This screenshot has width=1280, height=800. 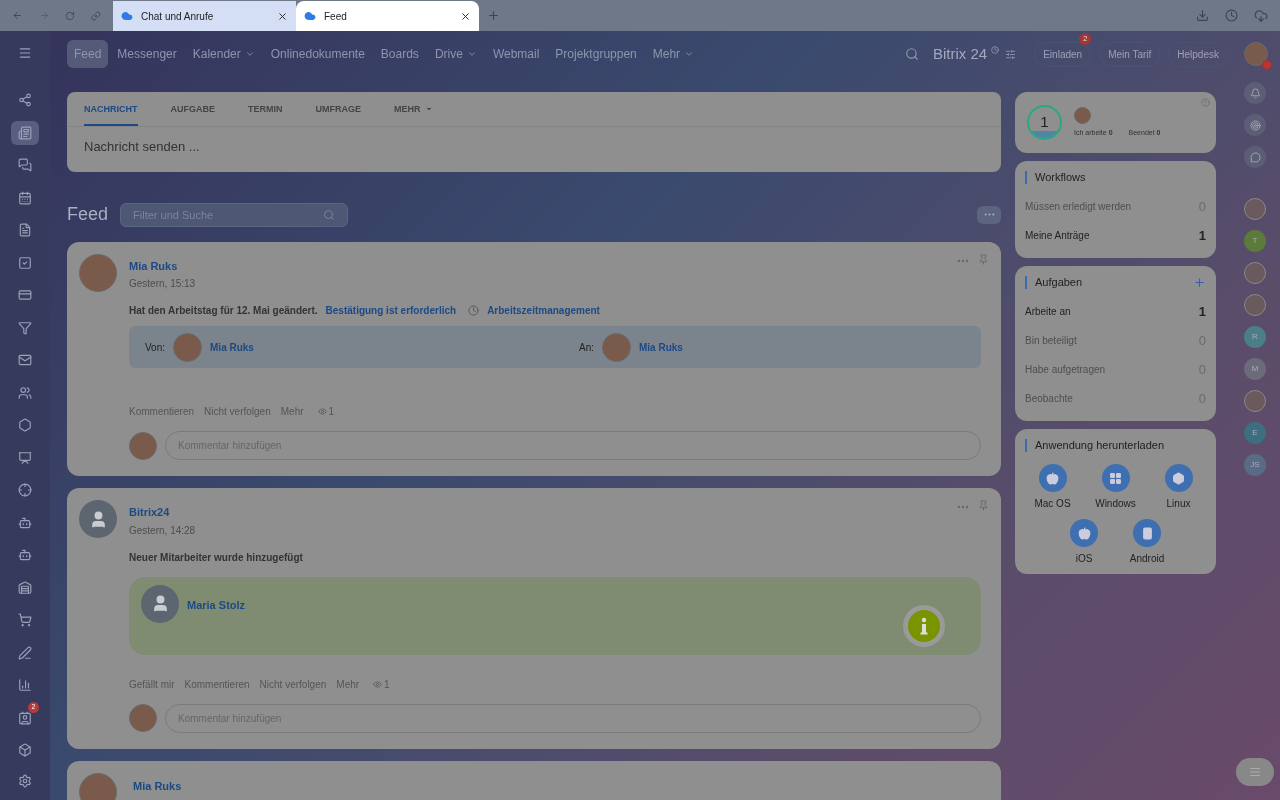 I want to click on post-action-link: Nicht verfolgen, so click(x=237, y=412).